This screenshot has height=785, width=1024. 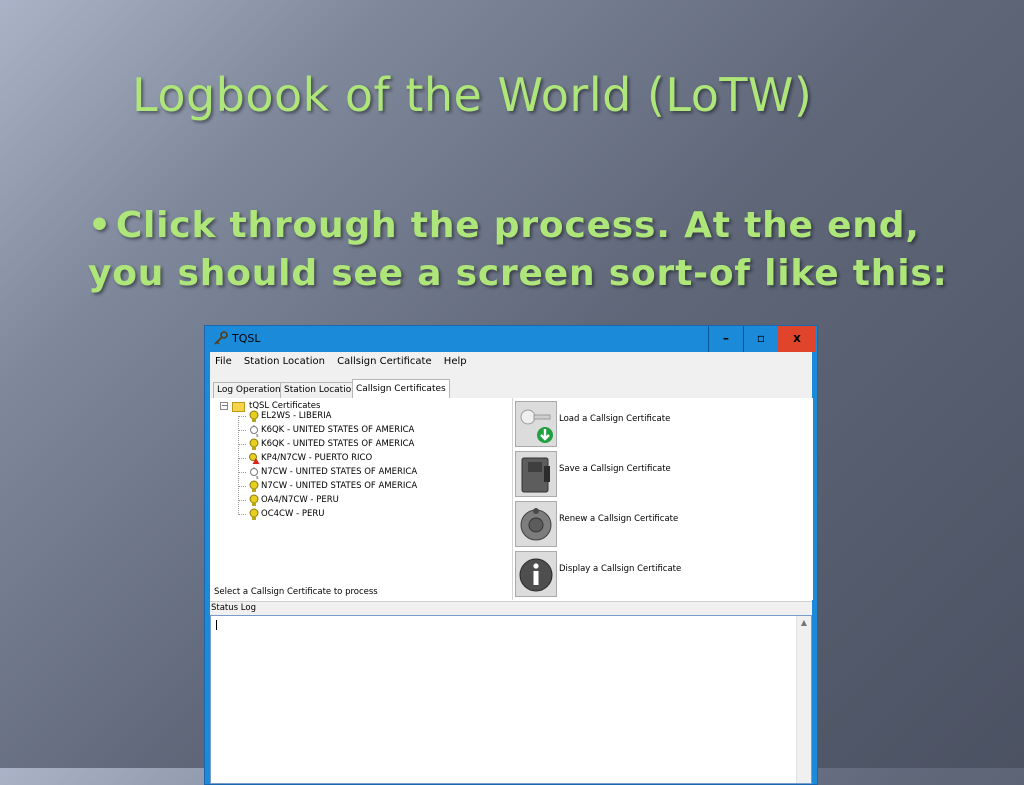 I want to click on tree-item-label: OA4/N7CW - PERU, so click(x=300, y=500).